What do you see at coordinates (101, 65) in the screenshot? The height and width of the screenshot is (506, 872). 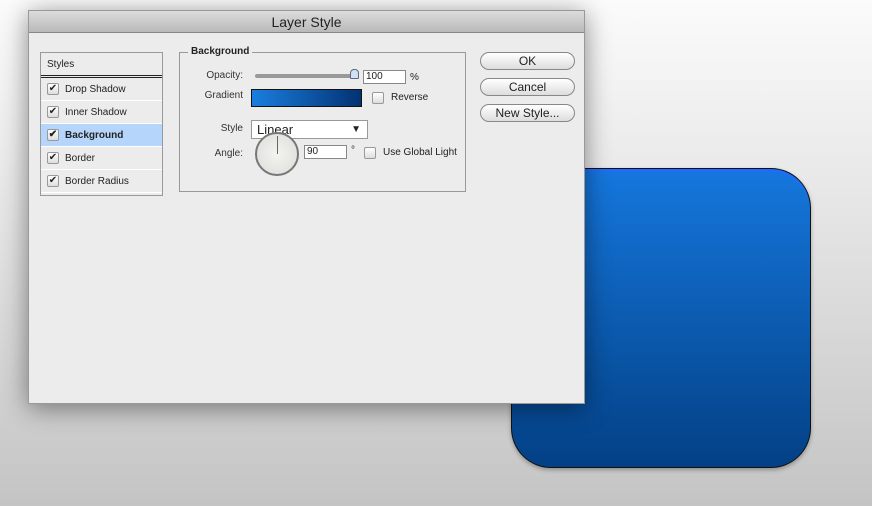 I see `styles-header: Styles` at bounding box center [101, 65].